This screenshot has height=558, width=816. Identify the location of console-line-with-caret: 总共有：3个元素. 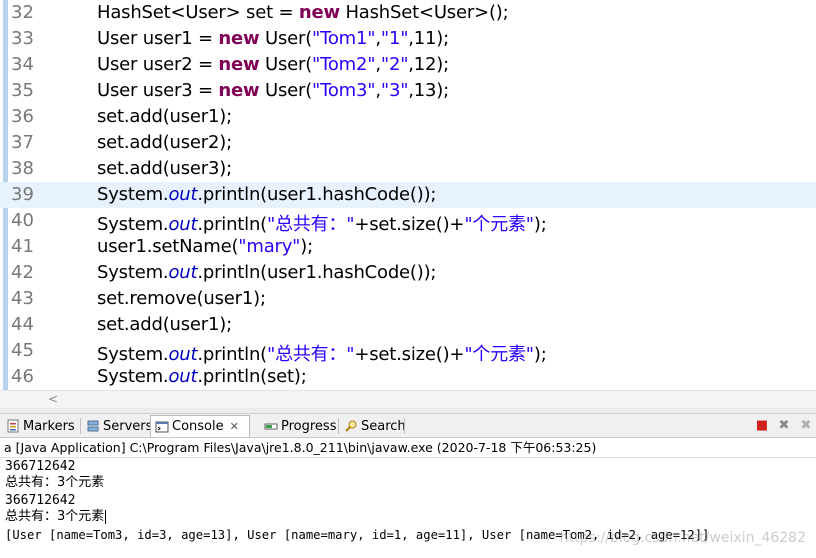
(56, 516).